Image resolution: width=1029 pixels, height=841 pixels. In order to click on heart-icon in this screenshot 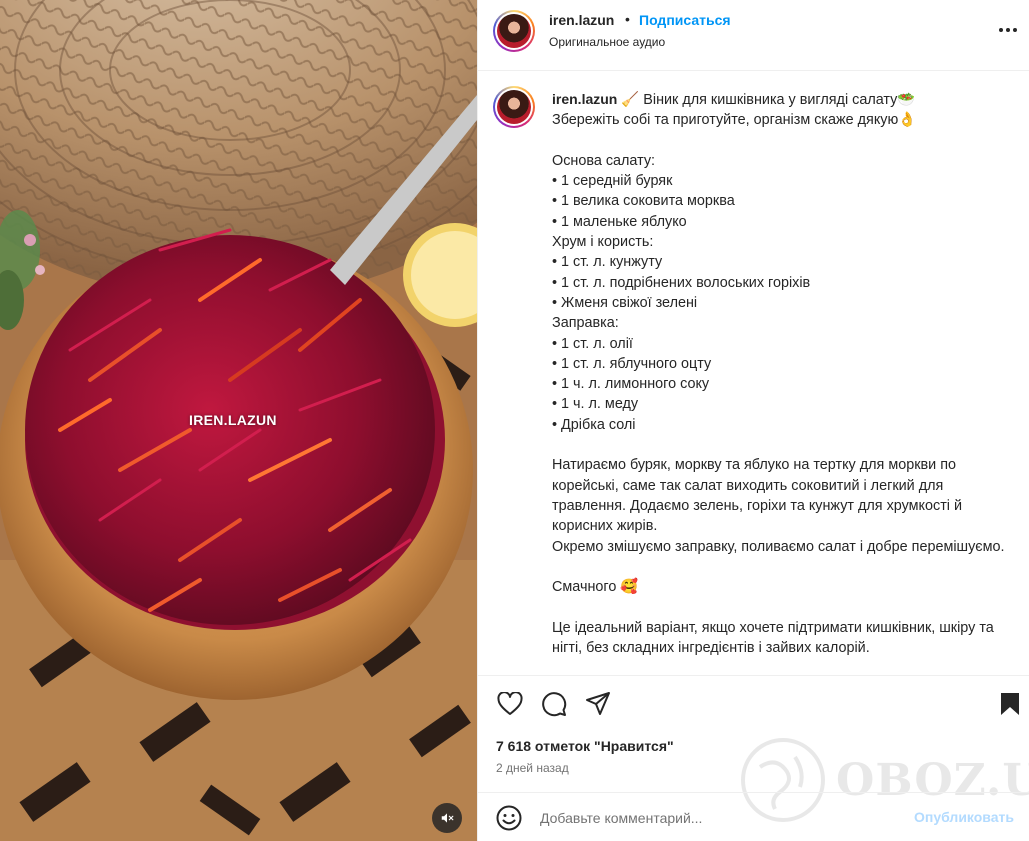, I will do `click(510, 703)`.